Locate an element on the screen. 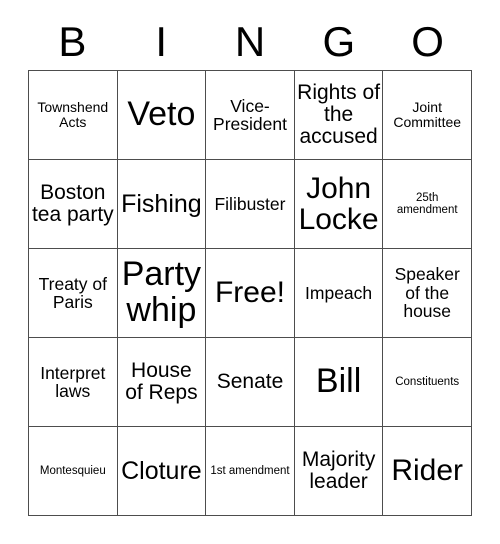 The width and height of the screenshot is (500, 544). bingo-cell-label: Senate is located at coordinates (250, 381).